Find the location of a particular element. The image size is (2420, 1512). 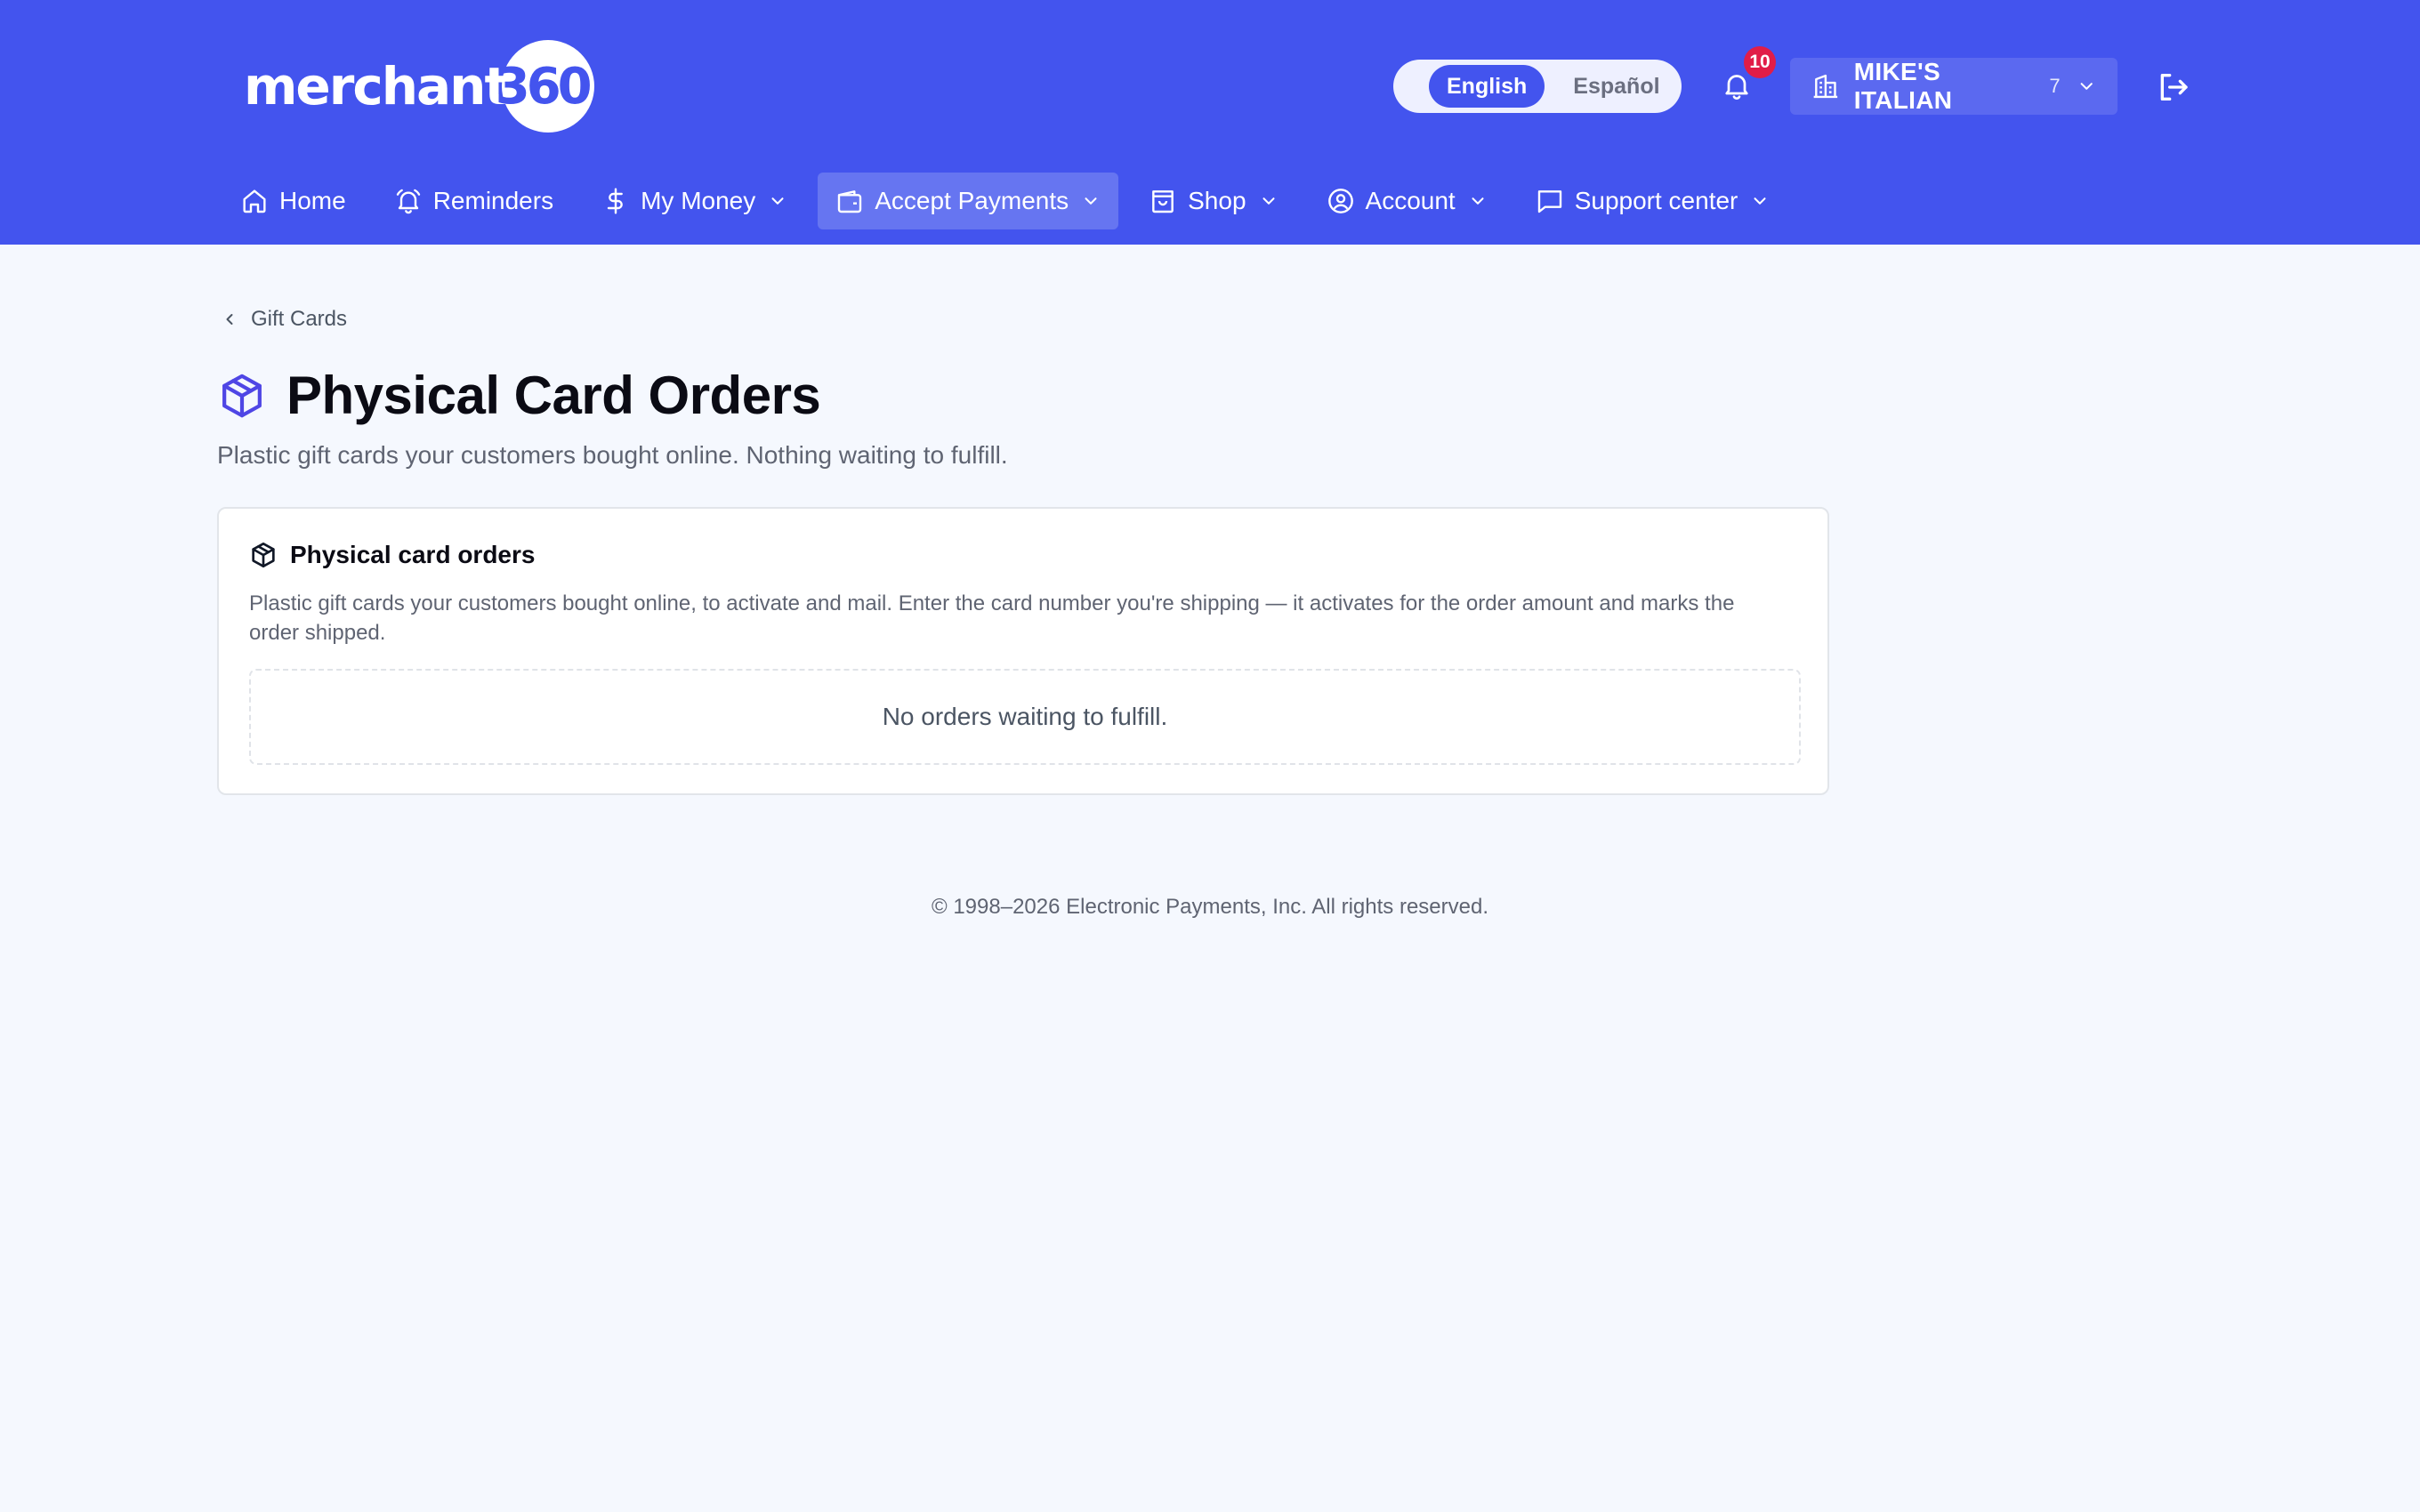

language-toggle: English Español is located at coordinates (1537, 86).